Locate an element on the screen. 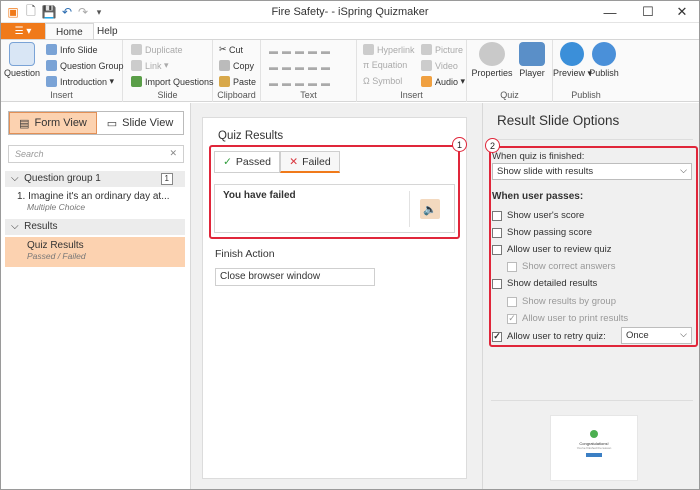 The width and height of the screenshot is (700, 490). question-group-button: Question Group is located at coordinates (85, 65).